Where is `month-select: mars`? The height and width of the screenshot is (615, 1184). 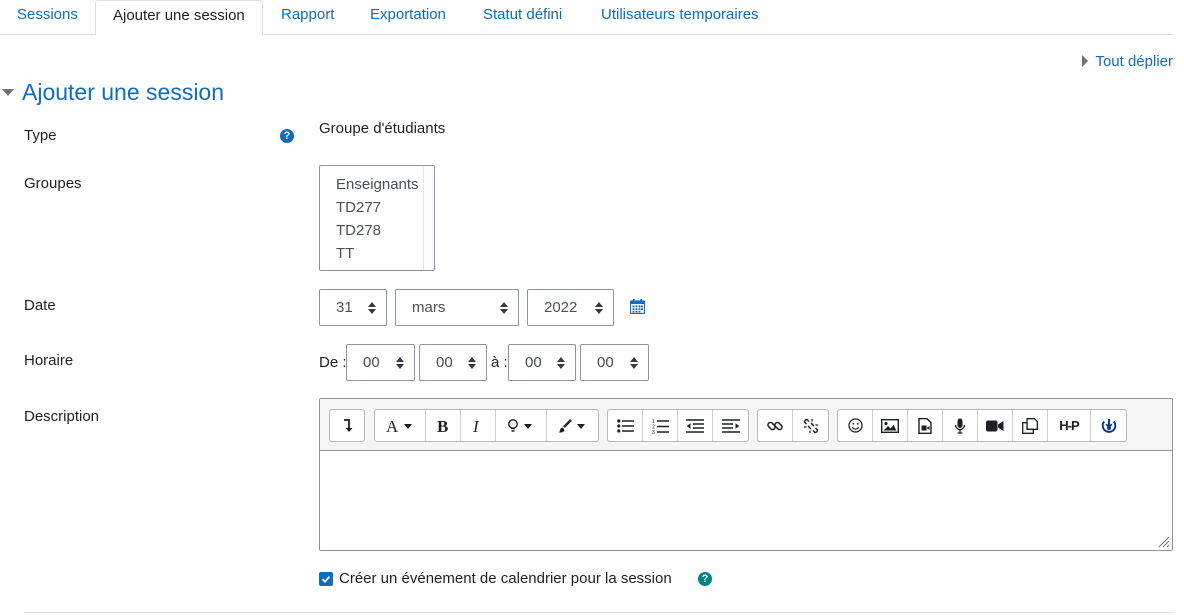
month-select: mars is located at coordinates (457, 307).